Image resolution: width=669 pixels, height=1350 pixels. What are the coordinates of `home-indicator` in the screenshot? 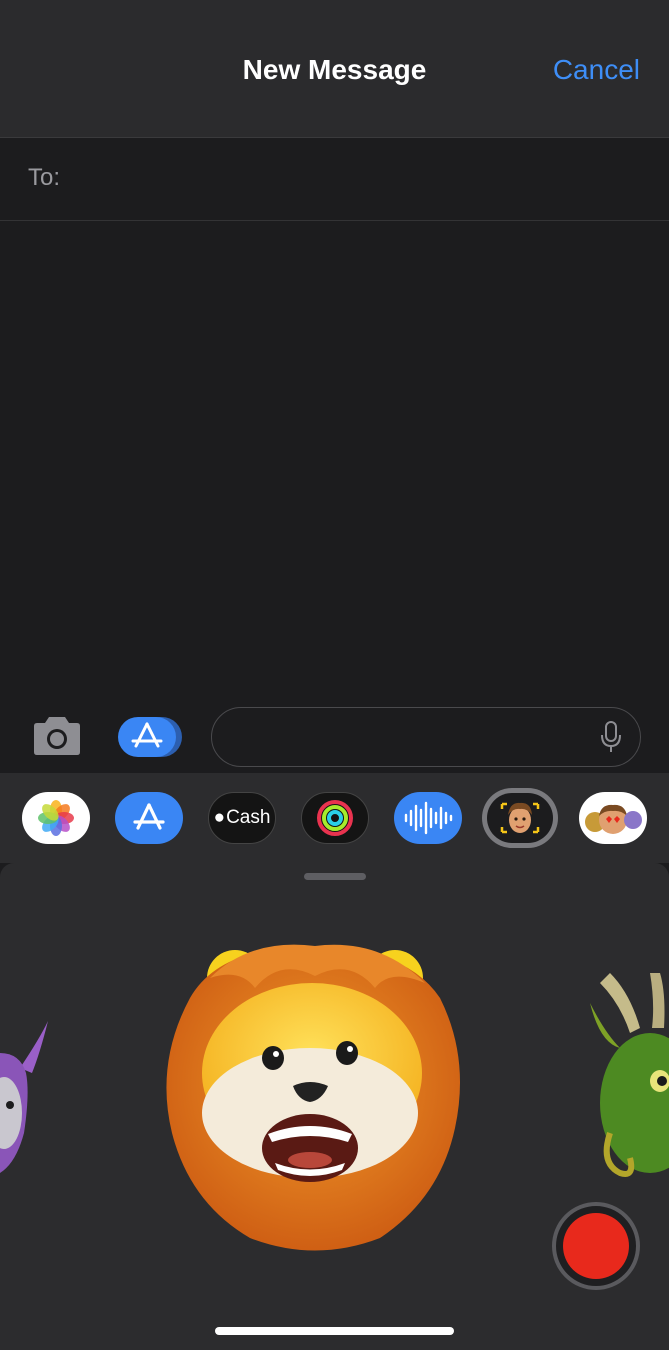 It's located at (334, 1331).